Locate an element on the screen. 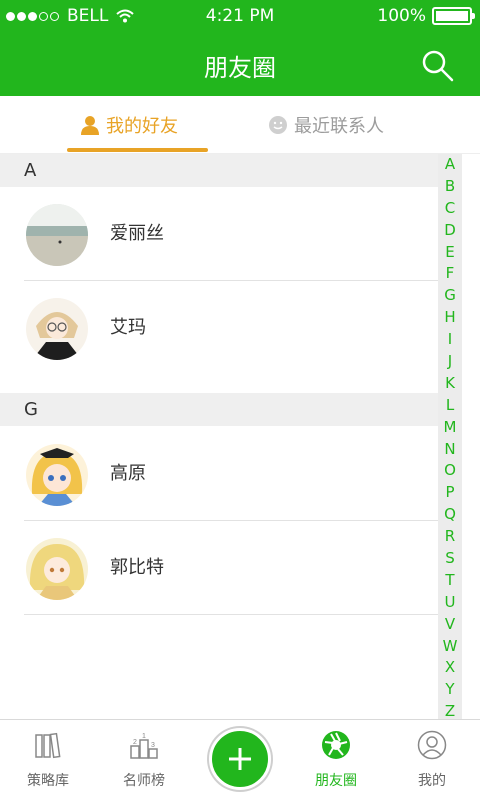 The height and width of the screenshot is (800, 480). index-letter: Q is located at coordinates (450, 515).